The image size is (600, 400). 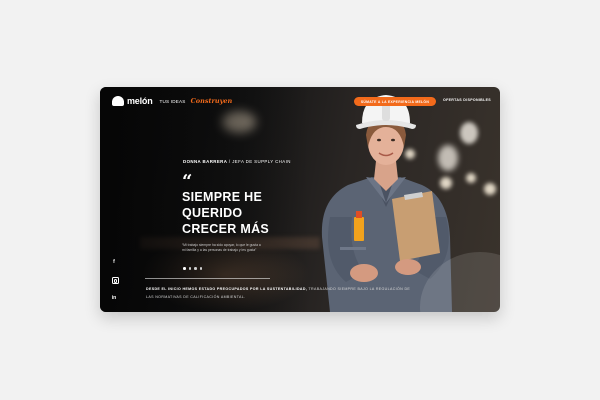 I want to click on divider, so click(x=207, y=278).